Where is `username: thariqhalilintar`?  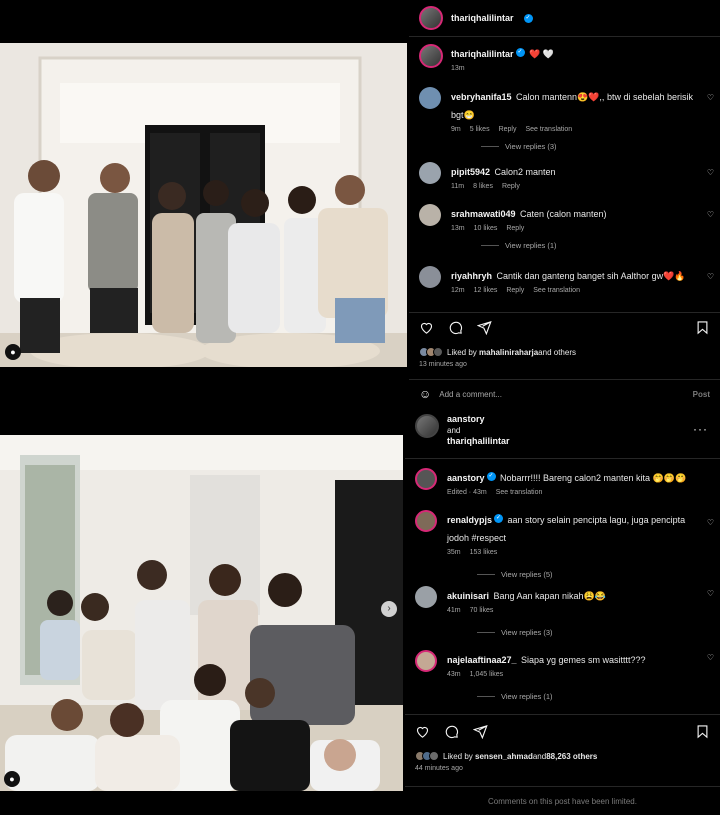 username: thariqhalilintar is located at coordinates (482, 18).